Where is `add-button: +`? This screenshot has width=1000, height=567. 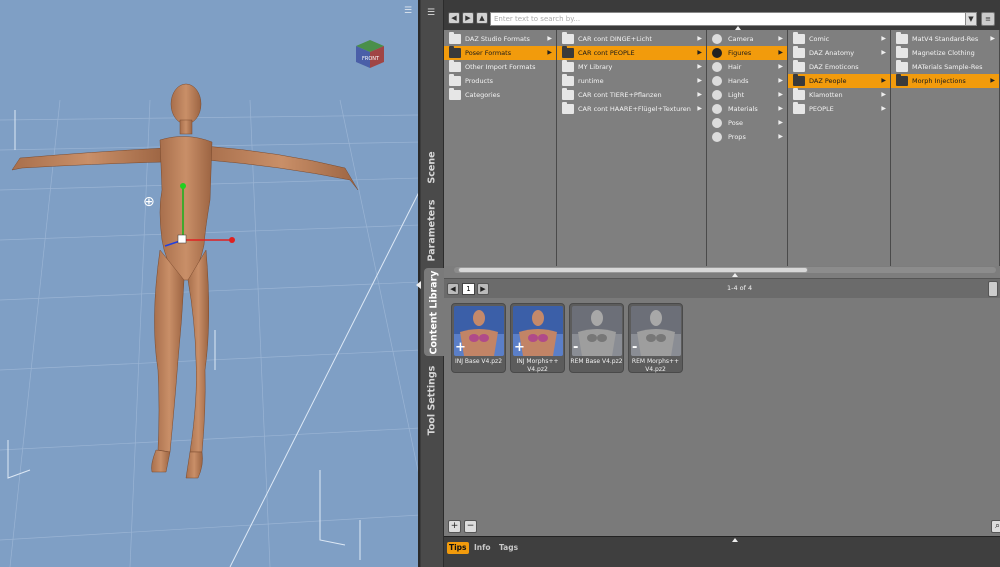
add-button: + is located at coordinates (454, 526).